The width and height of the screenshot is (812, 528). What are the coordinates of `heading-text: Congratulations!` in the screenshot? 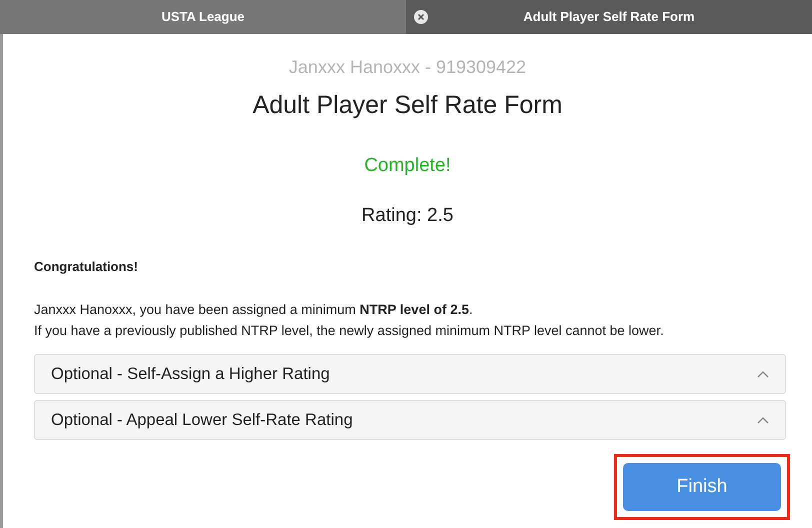 It's located at (86, 267).